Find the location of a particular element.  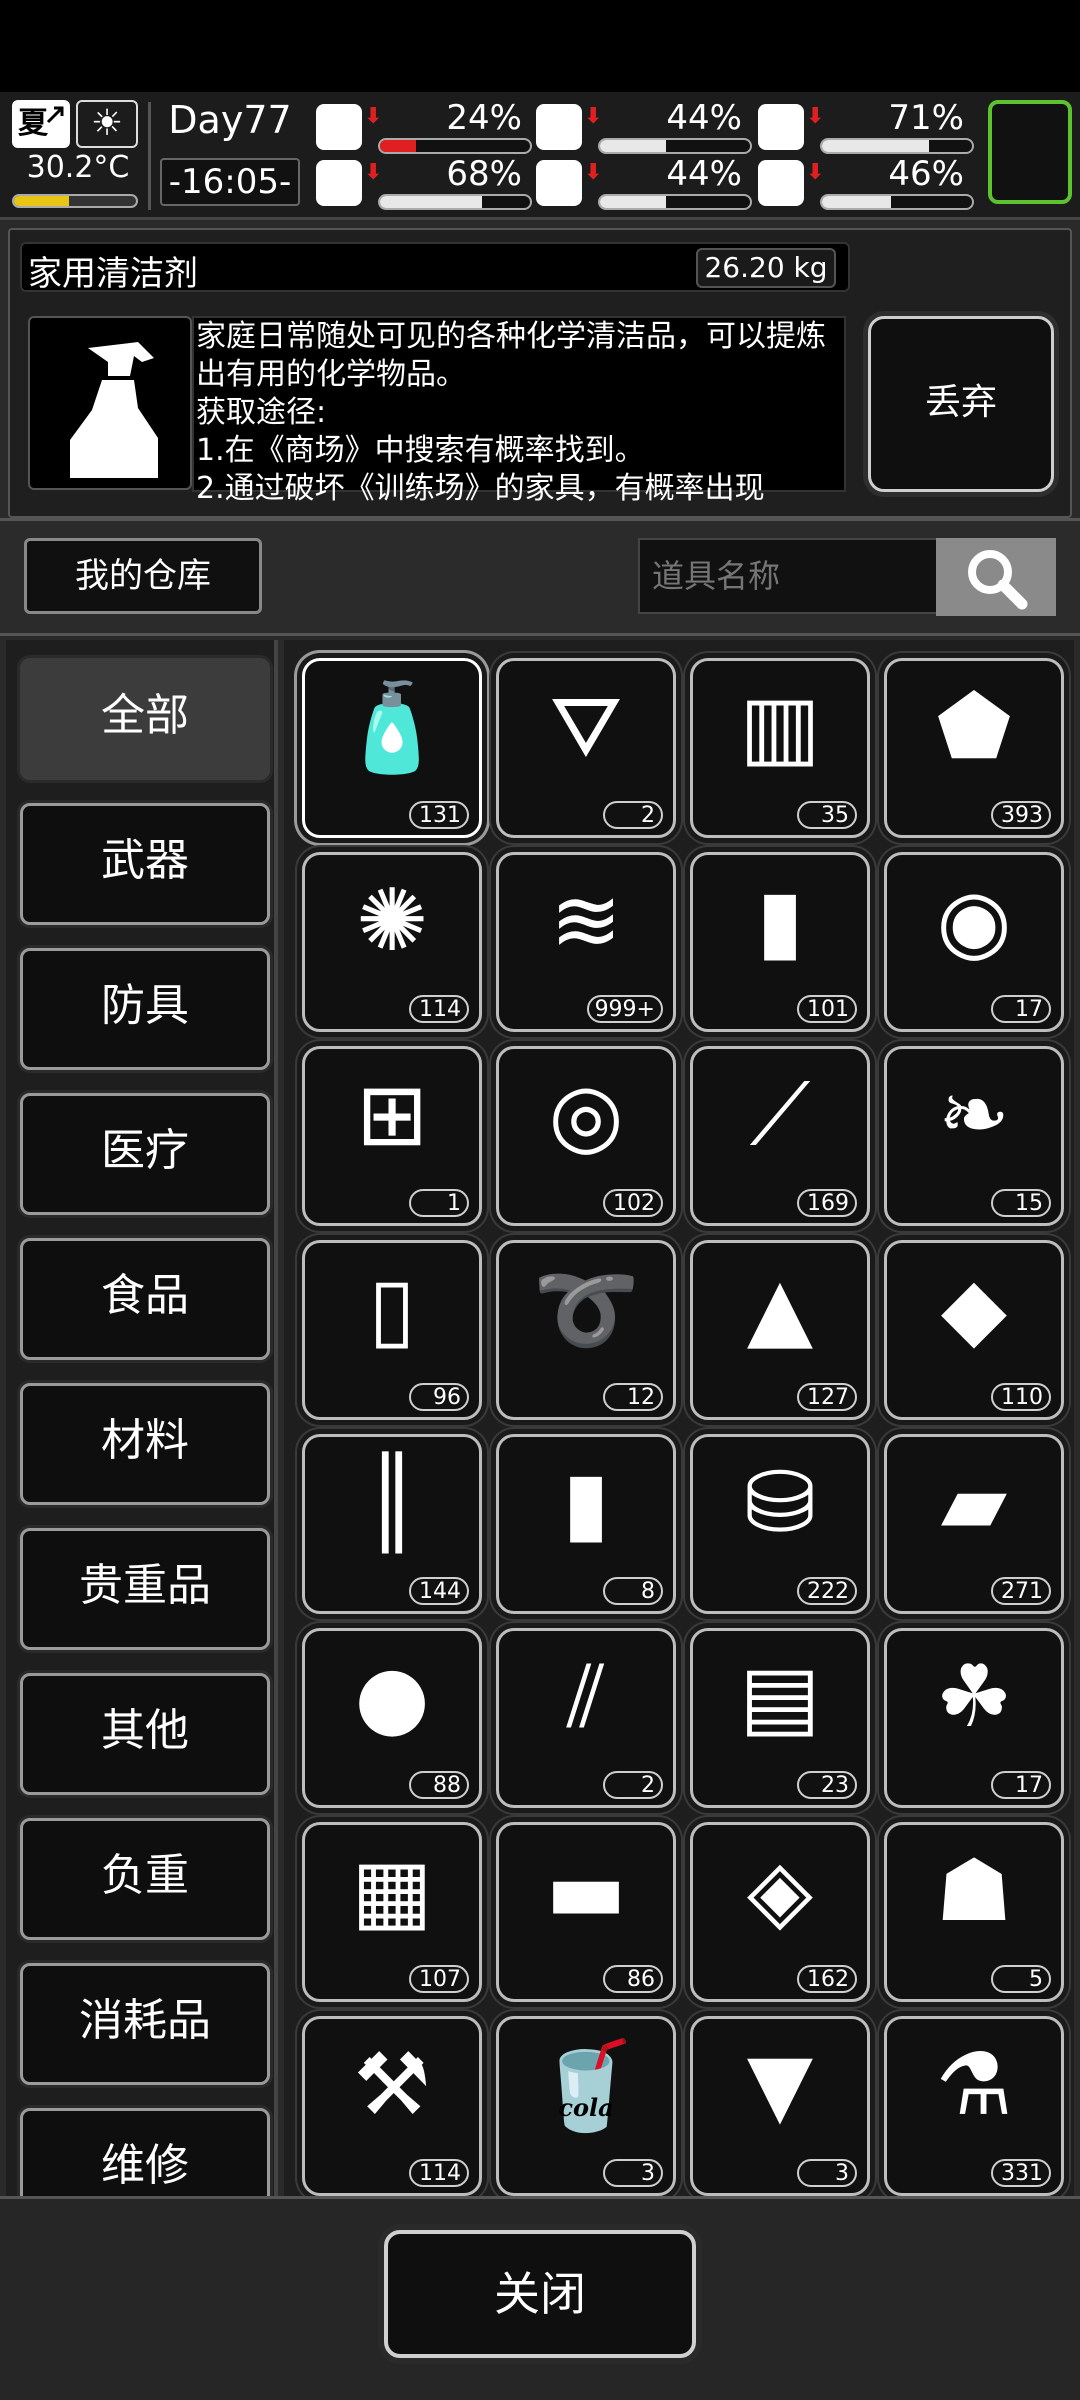

inventory-slot: ⛛ 2 is located at coordinates (586, 748).